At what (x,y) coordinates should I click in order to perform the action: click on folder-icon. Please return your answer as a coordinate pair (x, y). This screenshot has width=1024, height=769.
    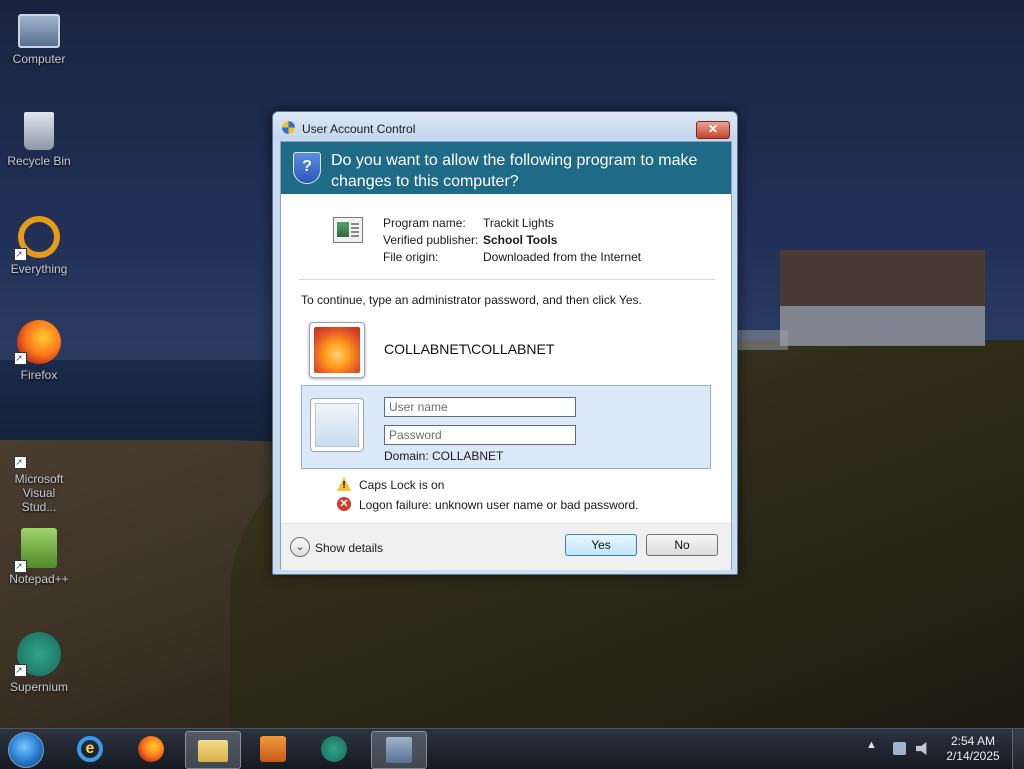
    Looking at the image, I should click on (213, 751).